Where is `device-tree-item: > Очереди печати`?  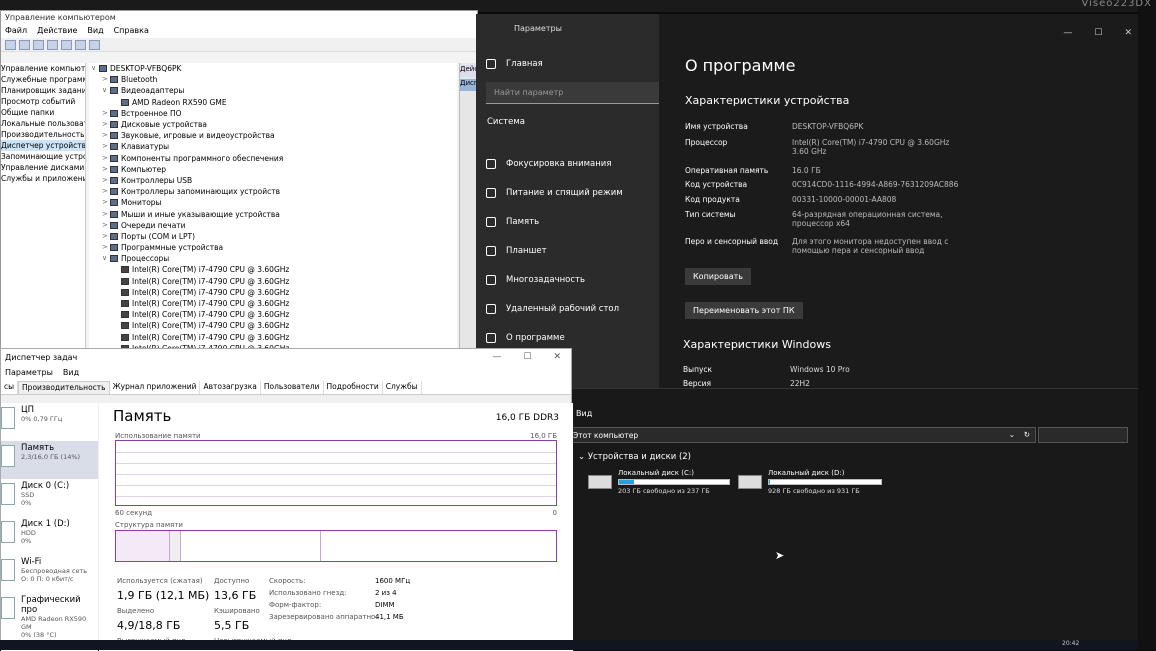
device-tree-item: > Очереди печати is located at coordinates (273, 225).